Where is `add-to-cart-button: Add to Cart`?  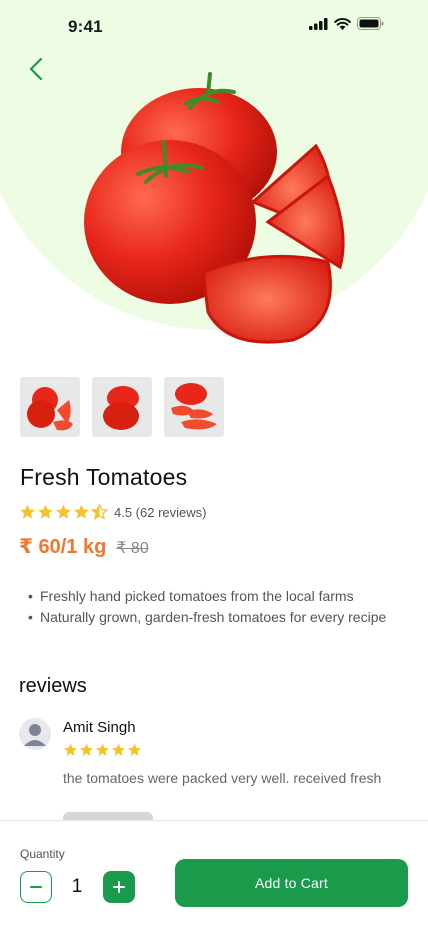
add-to-cart-button: Add to Cart is located at coordinates (291, 883).